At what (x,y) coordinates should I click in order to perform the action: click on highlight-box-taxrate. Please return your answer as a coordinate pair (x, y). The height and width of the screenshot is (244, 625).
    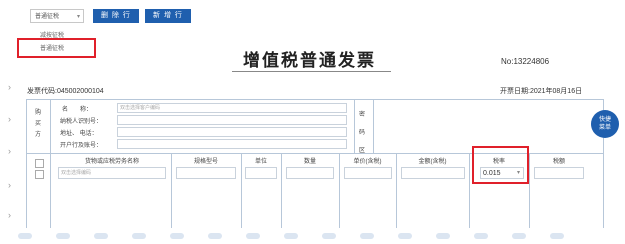
    Looking at the image, I should click on (500, 165).